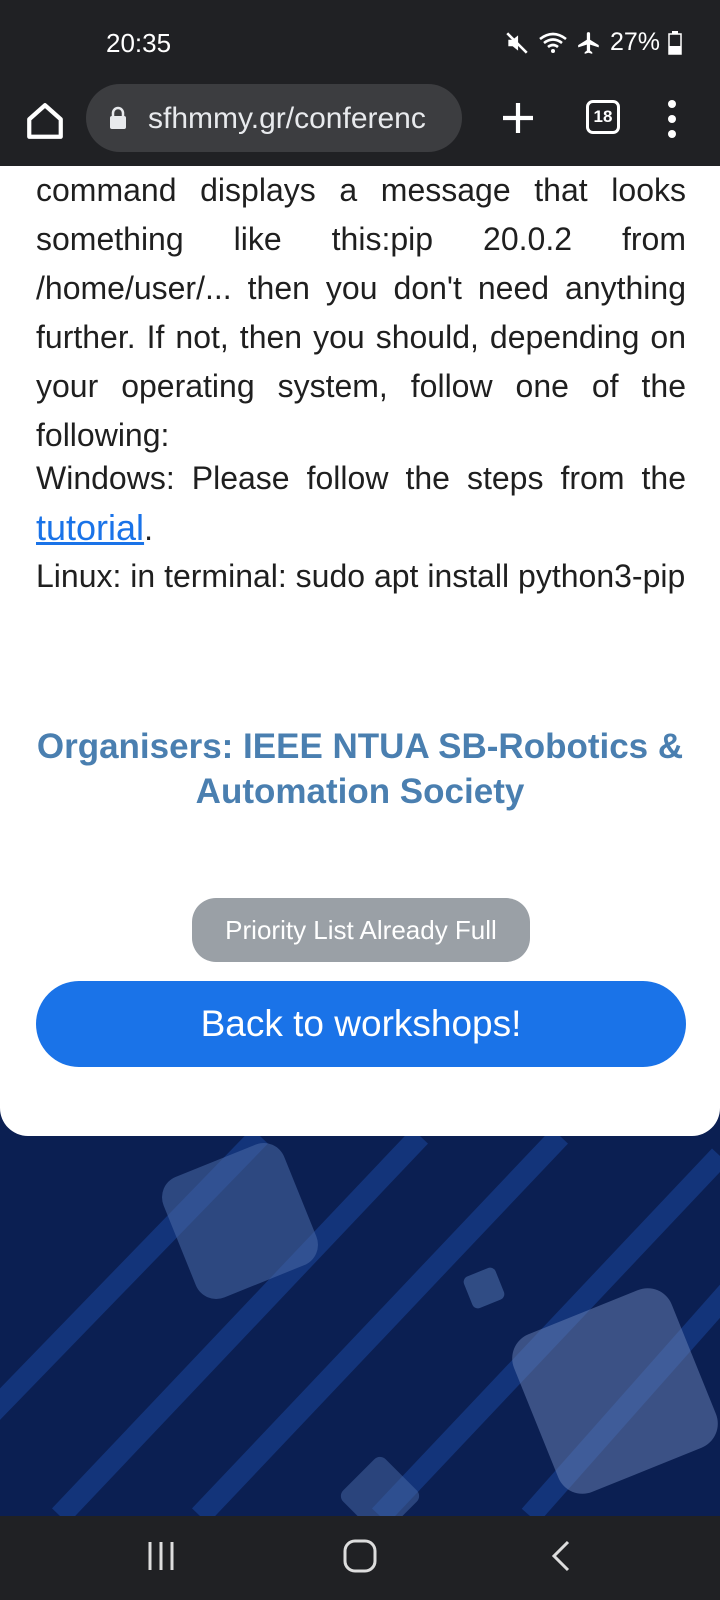  What do you see at coordinates (553, 42) in the screenshot?
I see `wifi-icon` at bounding box center [553, 42].